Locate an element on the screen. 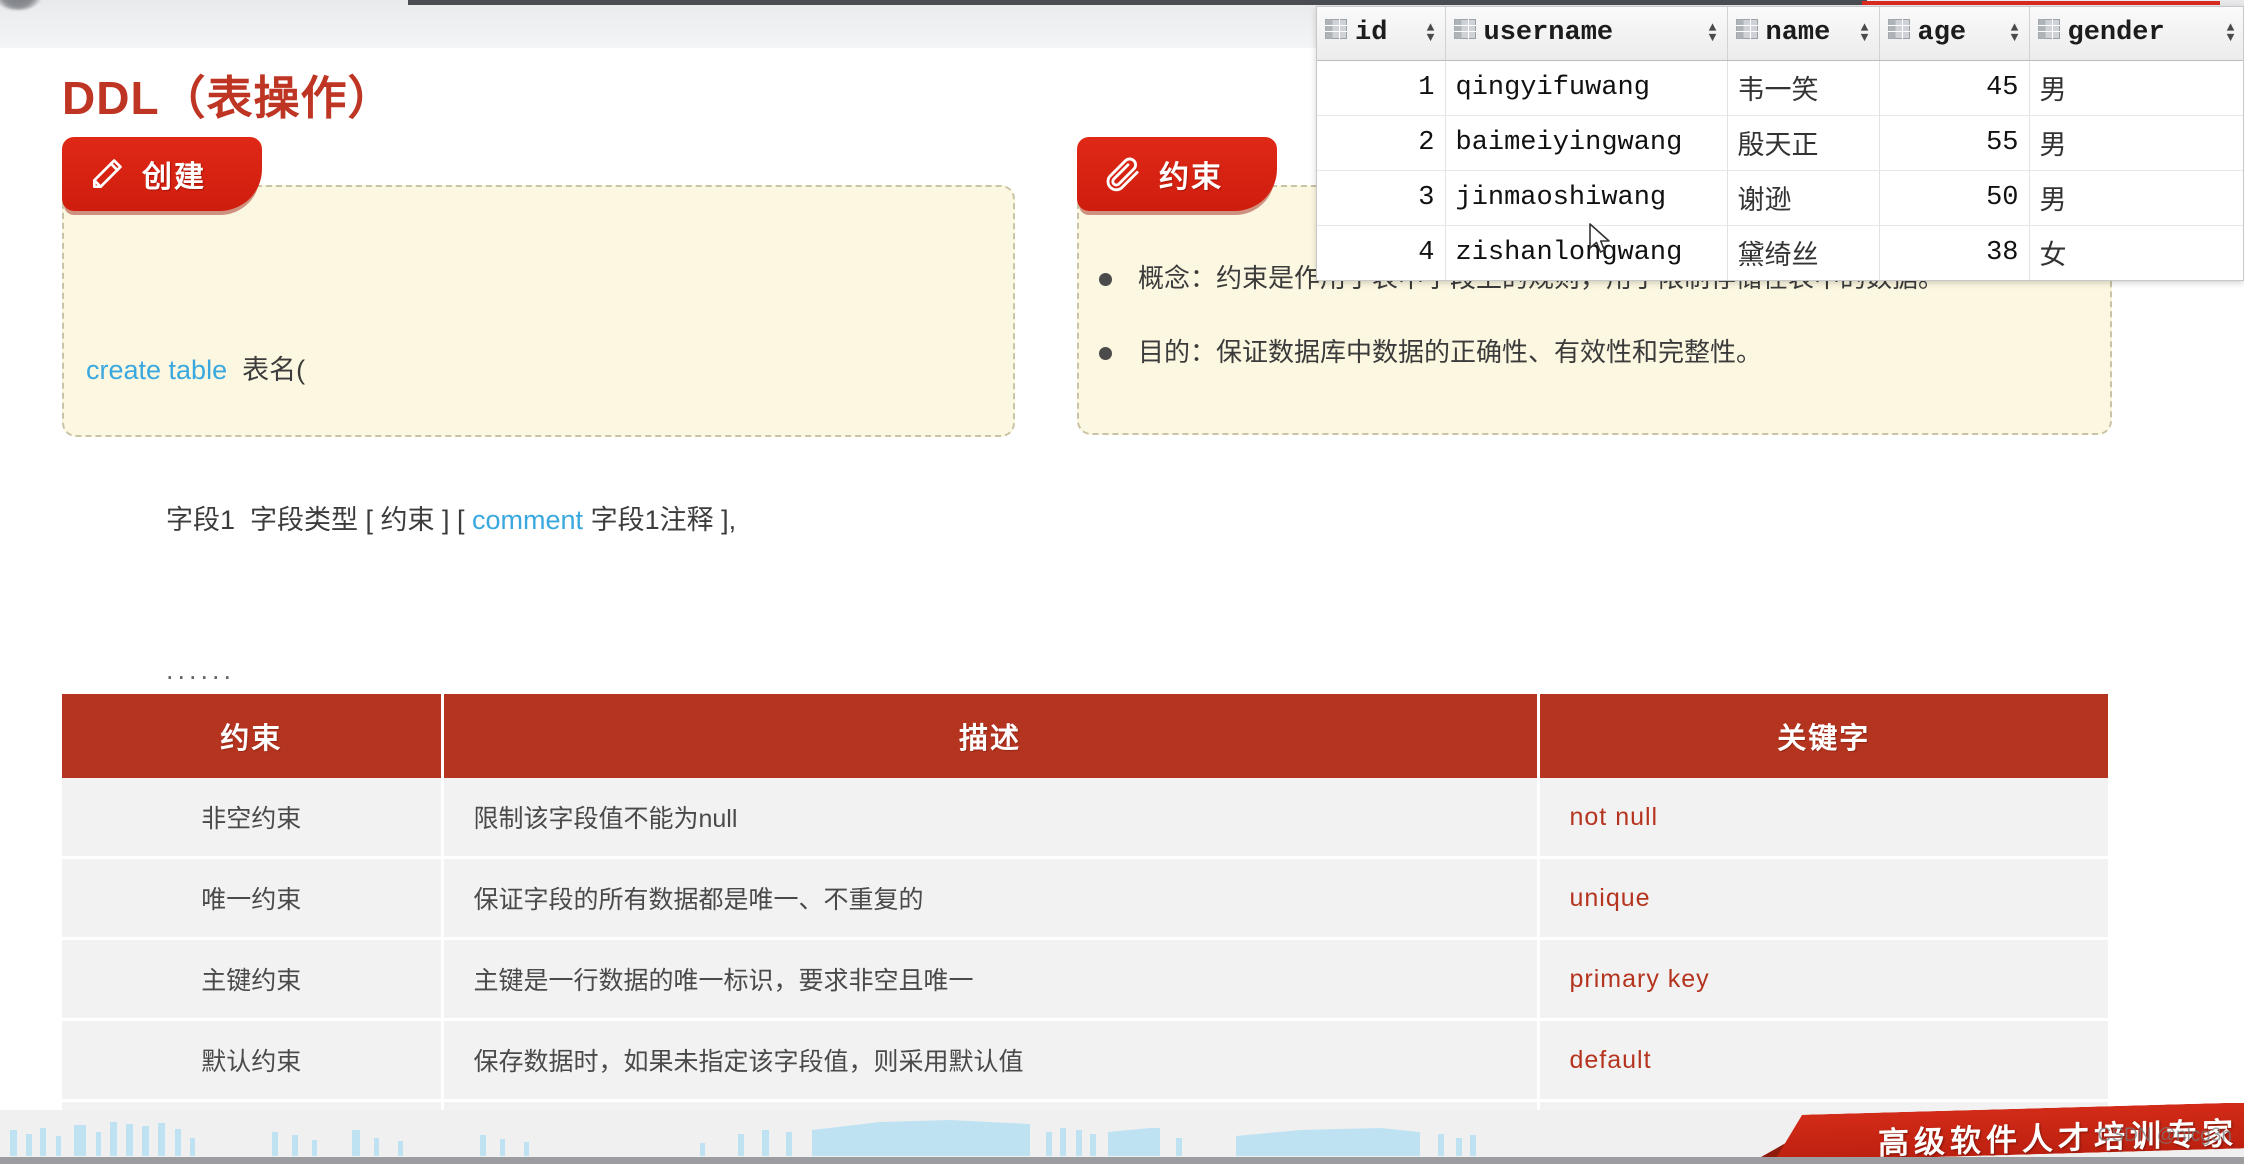 The image size is (2244, 1164). result-cell-age: 50 is located at coordinates (1954, 198).